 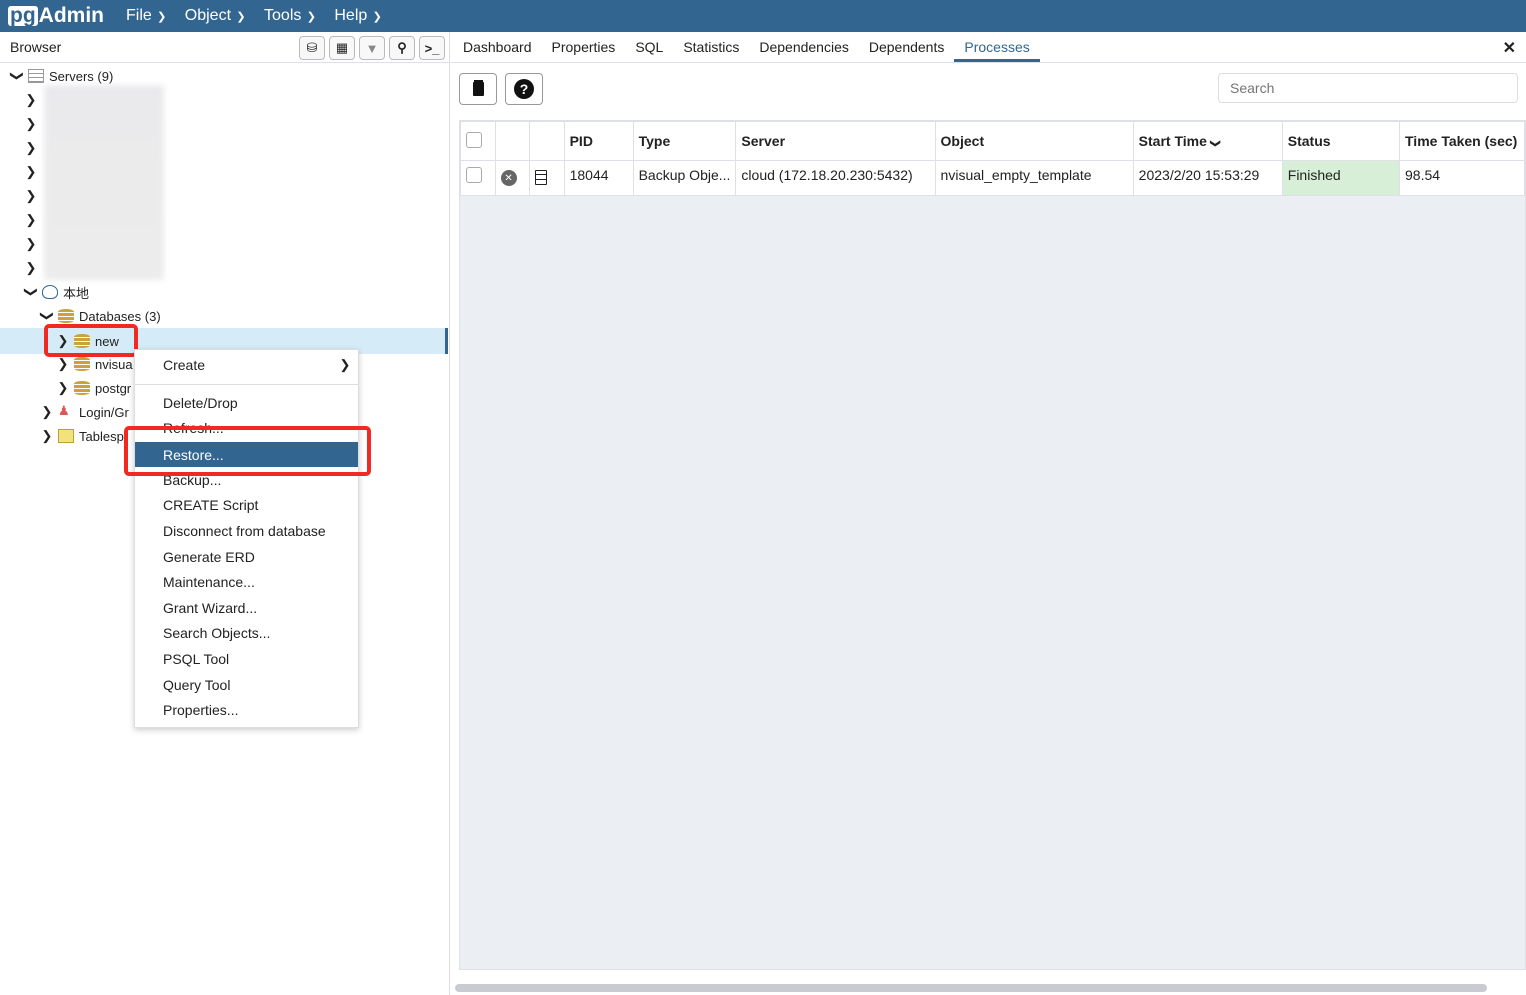 I want to click on search-objects-button: ⚲, so click(x=402, y=48).